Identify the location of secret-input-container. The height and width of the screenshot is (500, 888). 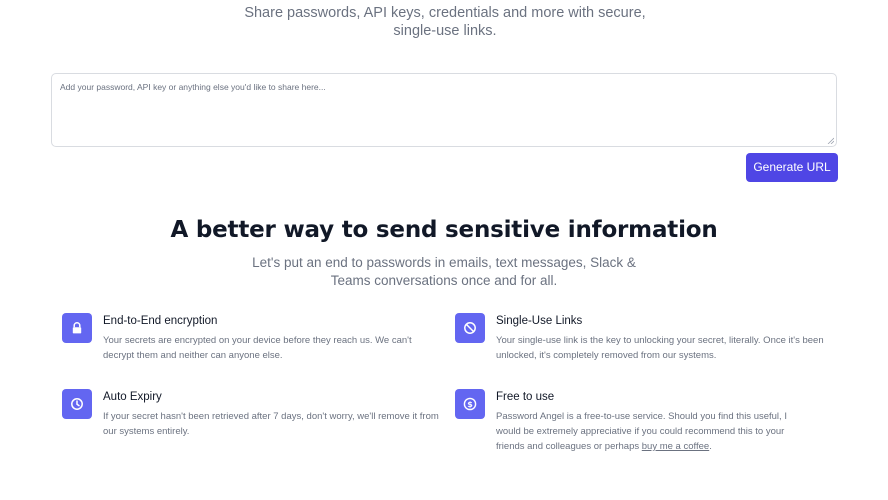
(444, 110).